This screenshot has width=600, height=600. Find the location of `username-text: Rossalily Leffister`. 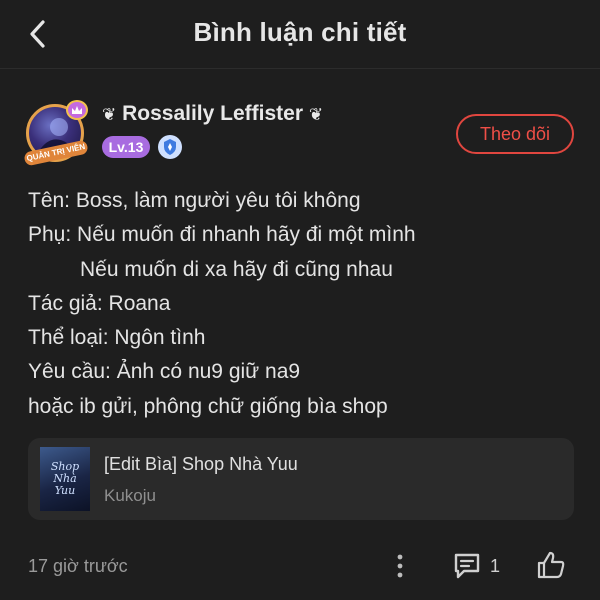

username-text: Rossalily Leffister is located at coordinates (212, 113).